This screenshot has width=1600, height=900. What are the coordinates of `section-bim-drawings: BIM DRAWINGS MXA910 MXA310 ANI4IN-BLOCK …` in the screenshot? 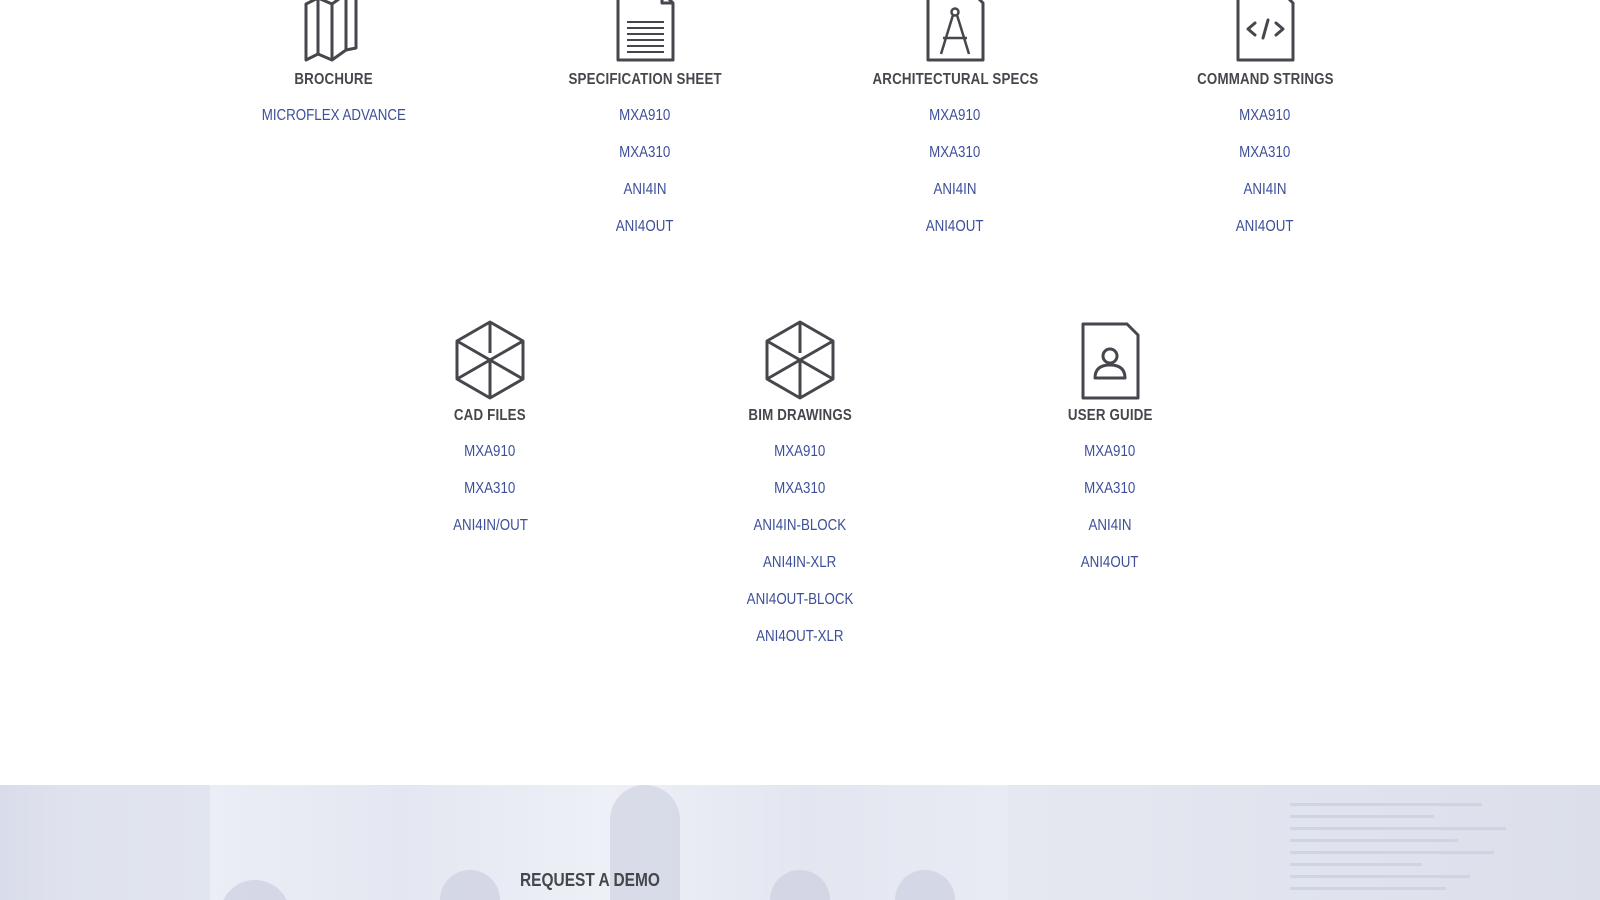 It's located at (800, 482).